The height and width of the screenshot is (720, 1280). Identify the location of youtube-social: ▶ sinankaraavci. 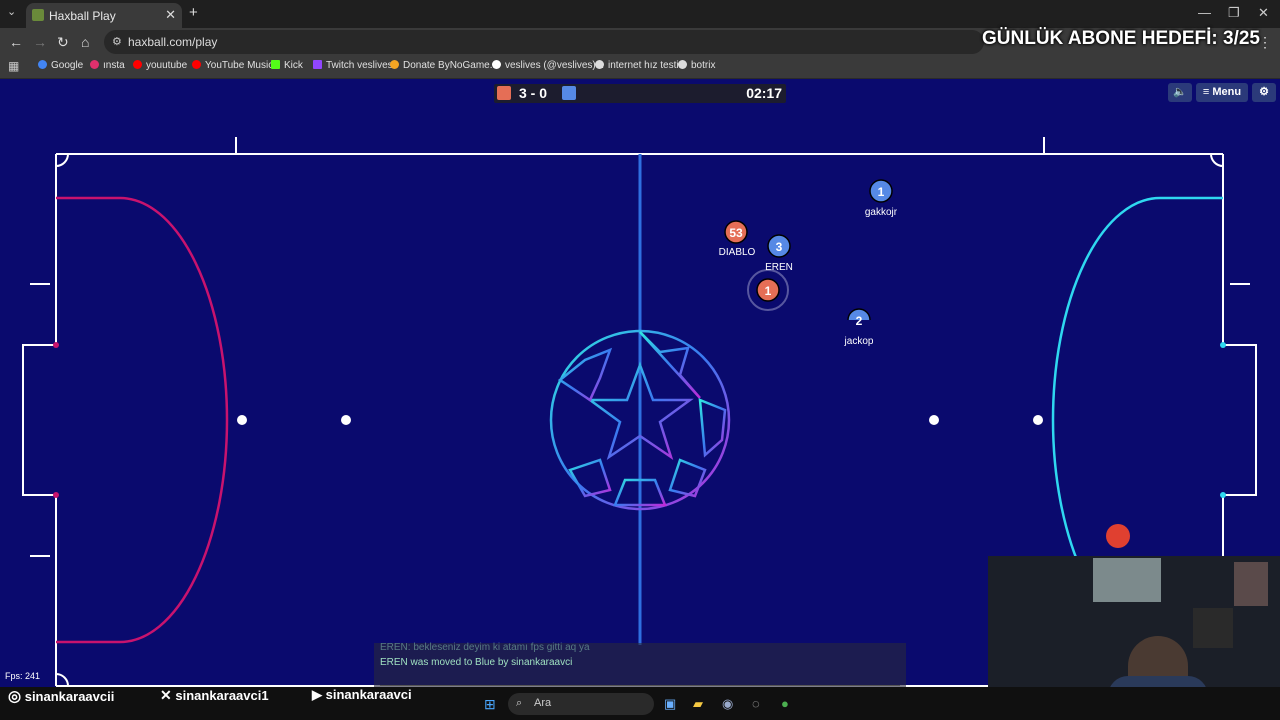
(362, 694).